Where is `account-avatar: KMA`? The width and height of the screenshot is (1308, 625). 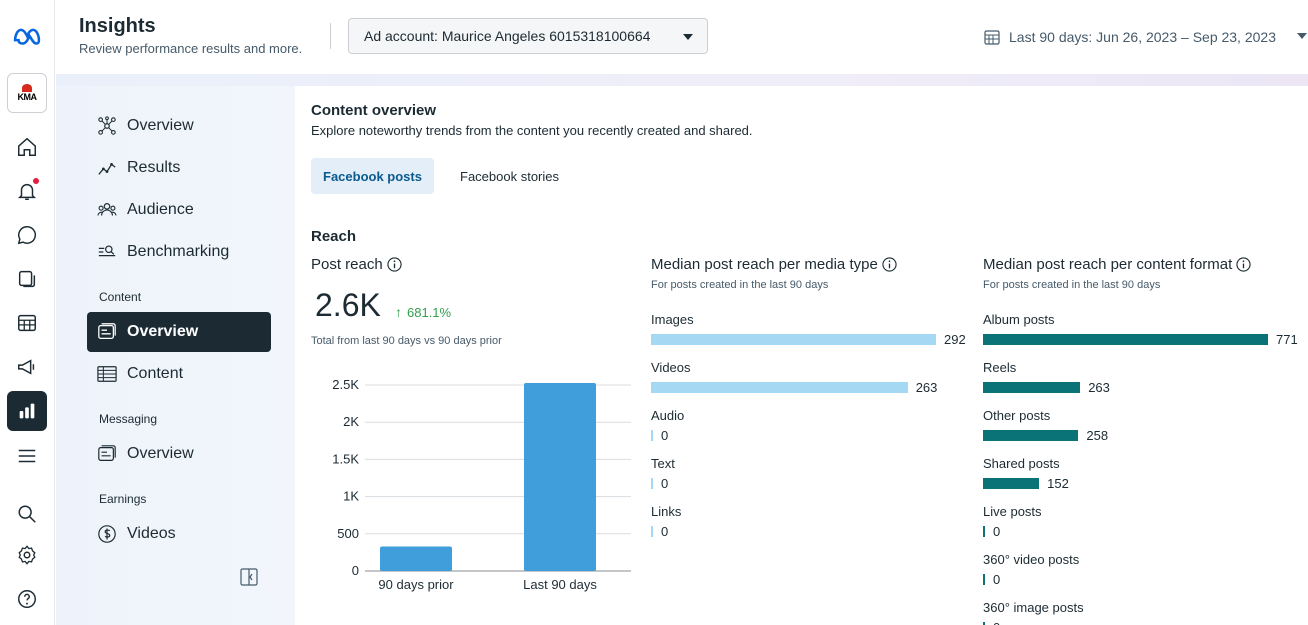 account-avatar: KMA is located at coordinates (27, 93).